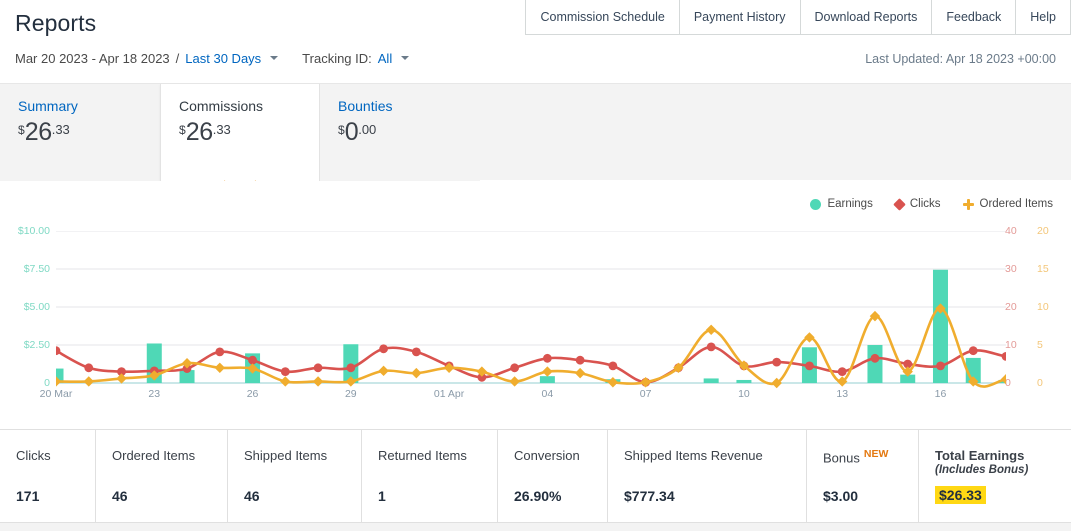 Image resolution: width=1071 pixels, height=531 pixels. What do you see at coordinates (645, 394) in the screenshot?
I see `x-axis-tick-label: 07` at bounding box center [645, 394].